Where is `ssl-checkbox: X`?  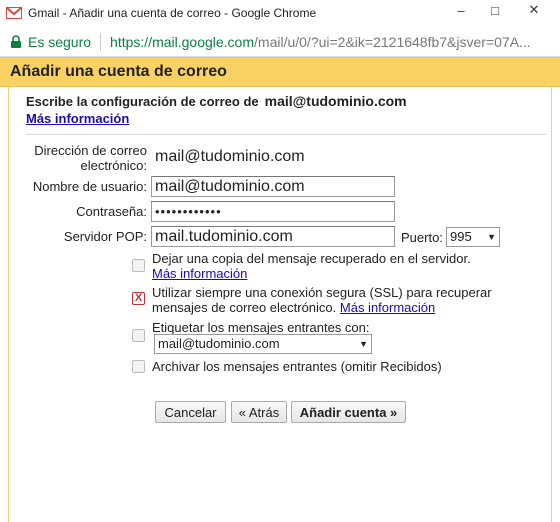
ssl-checkbox: X is located at coordinates (138, 298).